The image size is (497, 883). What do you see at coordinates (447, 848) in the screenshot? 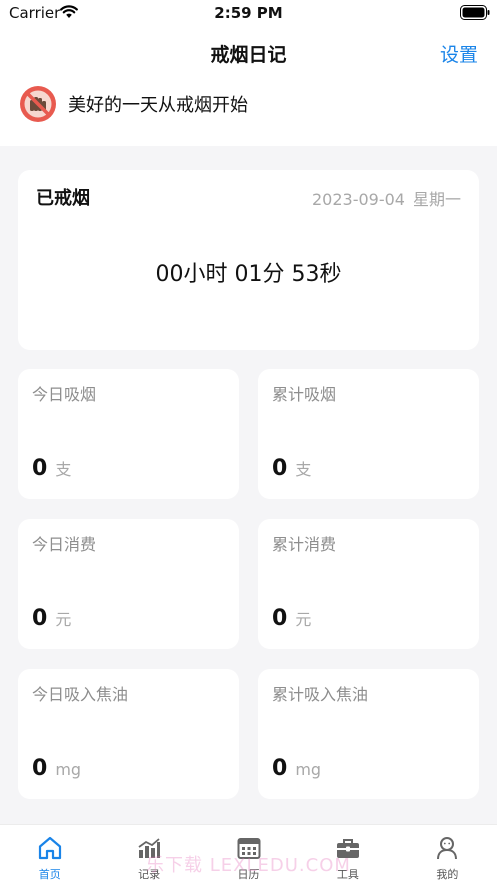
I see `profile-icon` at bounding box center [447, 848].